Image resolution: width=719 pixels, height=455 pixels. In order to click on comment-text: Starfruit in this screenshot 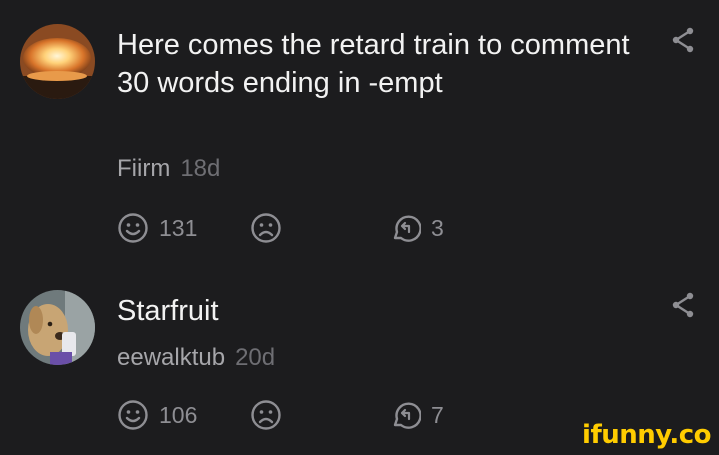, I will do `click(168, 311)`.